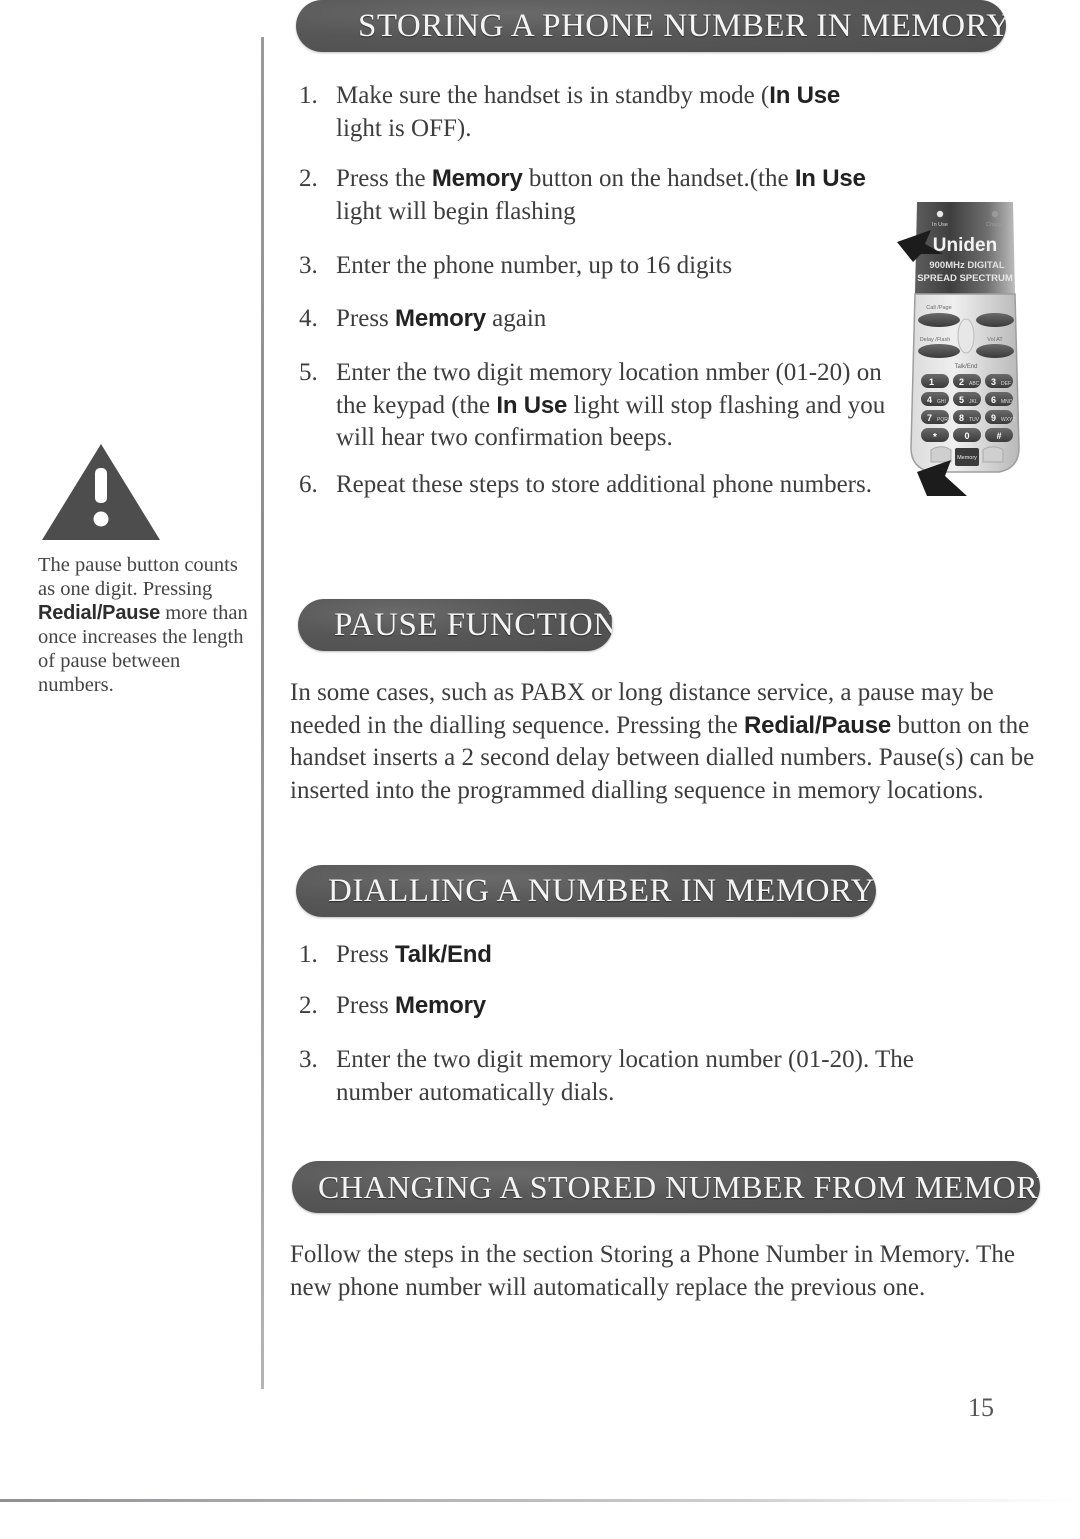 The image size is (1080, 1539). Describe the element at coordinates (938, 308) in the screenshot. I see `svg-text: Call /Page` at that location.